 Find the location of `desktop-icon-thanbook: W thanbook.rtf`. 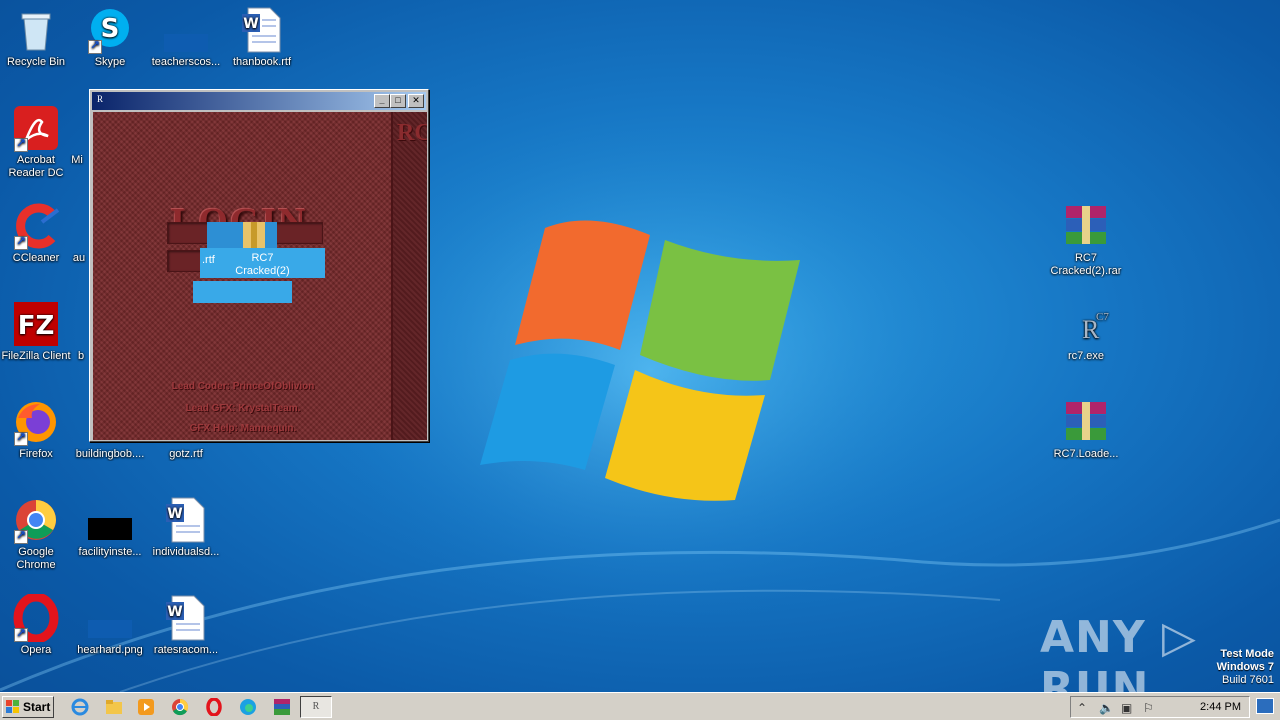

desktop-icon-thanbook: W thanbook.rtf is located at coordinates (262, 37).